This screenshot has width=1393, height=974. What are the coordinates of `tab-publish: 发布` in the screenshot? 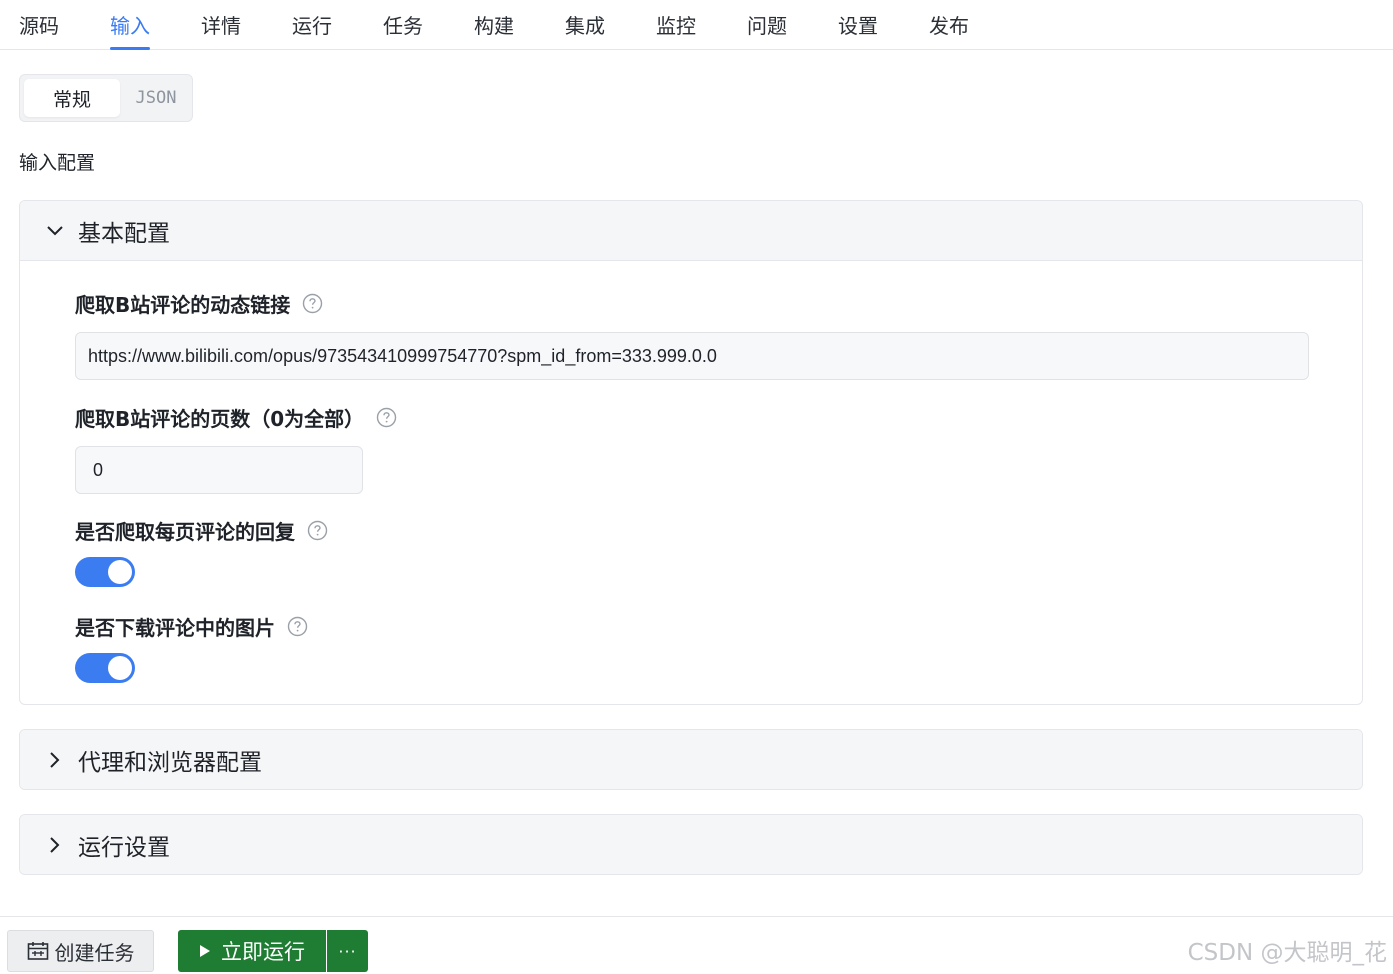 It's located at (949, 30).